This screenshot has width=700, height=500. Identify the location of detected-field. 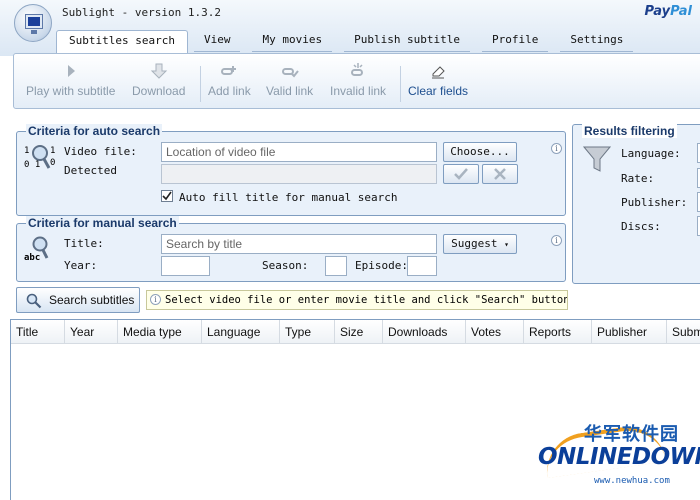
(299, 174).